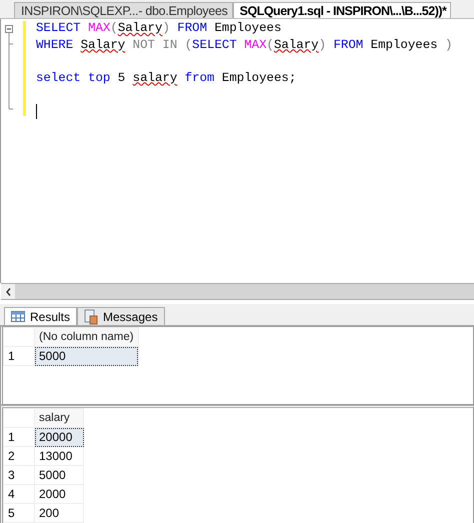 The image size is (474, 523). I want to click on code-line: SELECT MAX(Salary) FROM Employees, so click(159, 28).